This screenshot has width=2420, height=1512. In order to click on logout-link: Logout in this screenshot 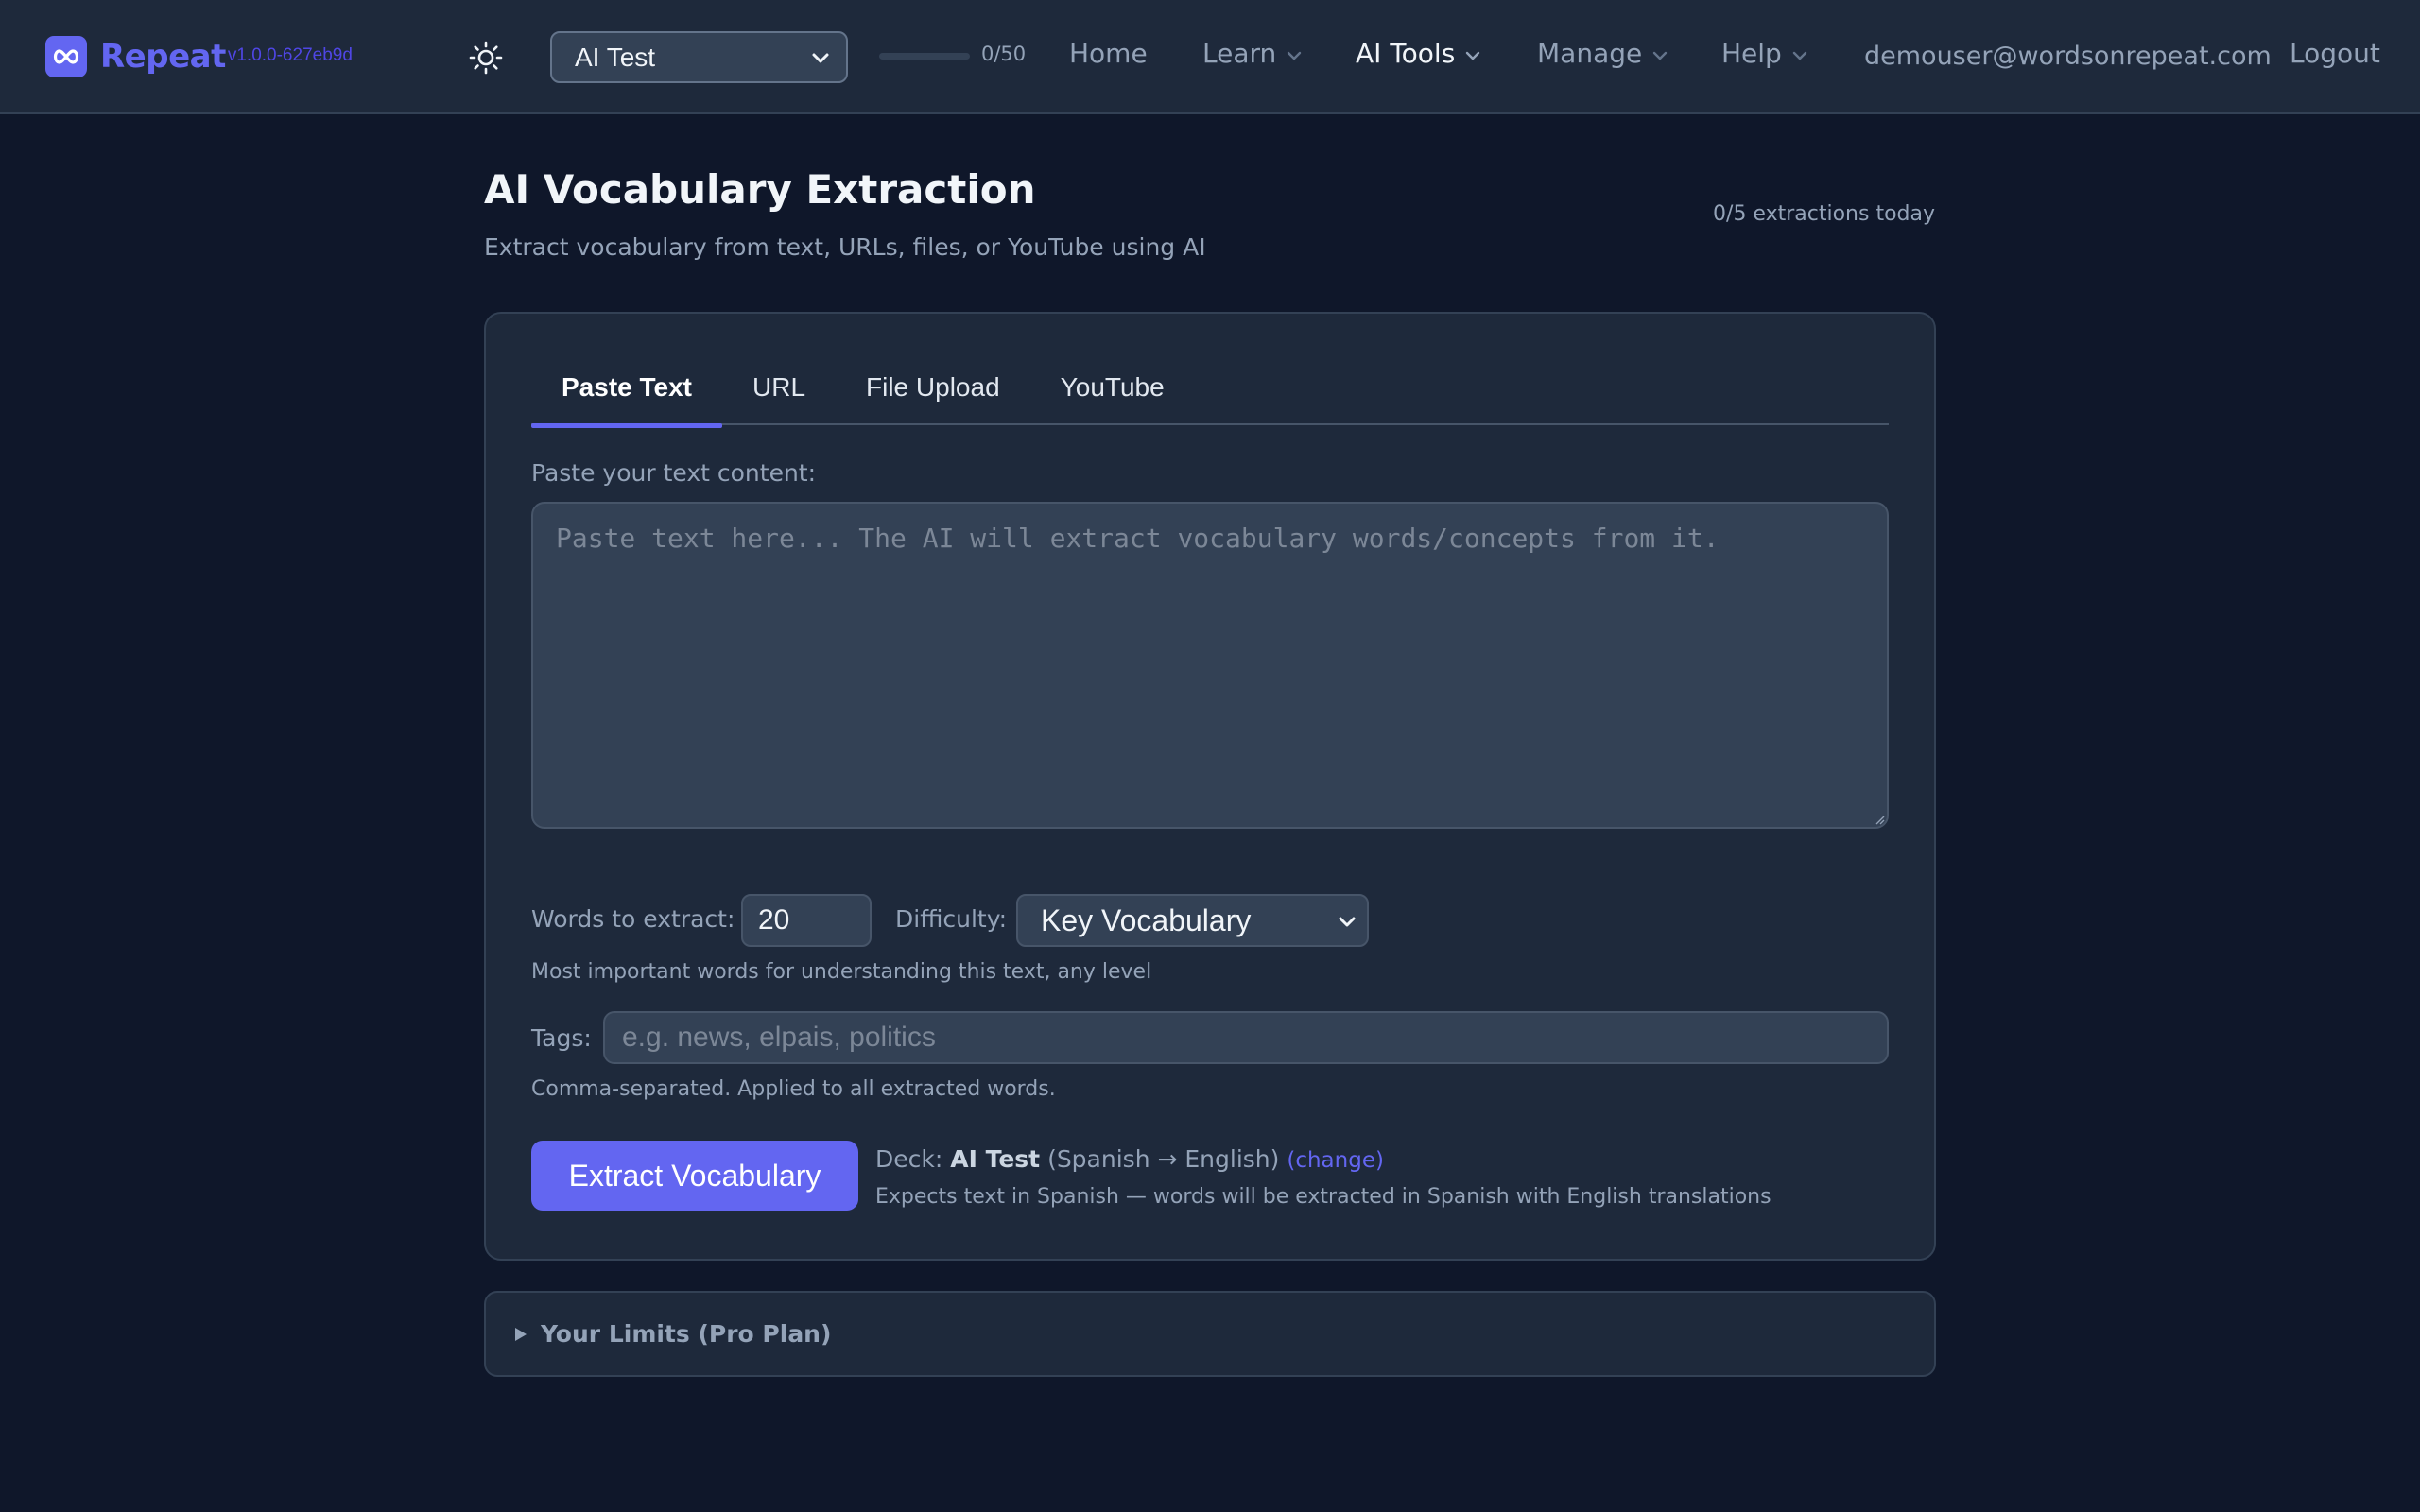, I will do `click(2335, 53)`.